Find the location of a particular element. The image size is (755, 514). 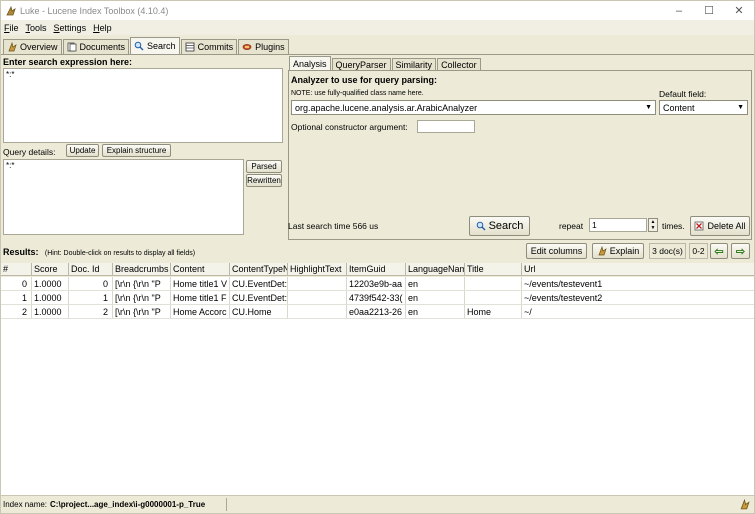

query-details-label: Query details: is located at coordinates (29, 152).